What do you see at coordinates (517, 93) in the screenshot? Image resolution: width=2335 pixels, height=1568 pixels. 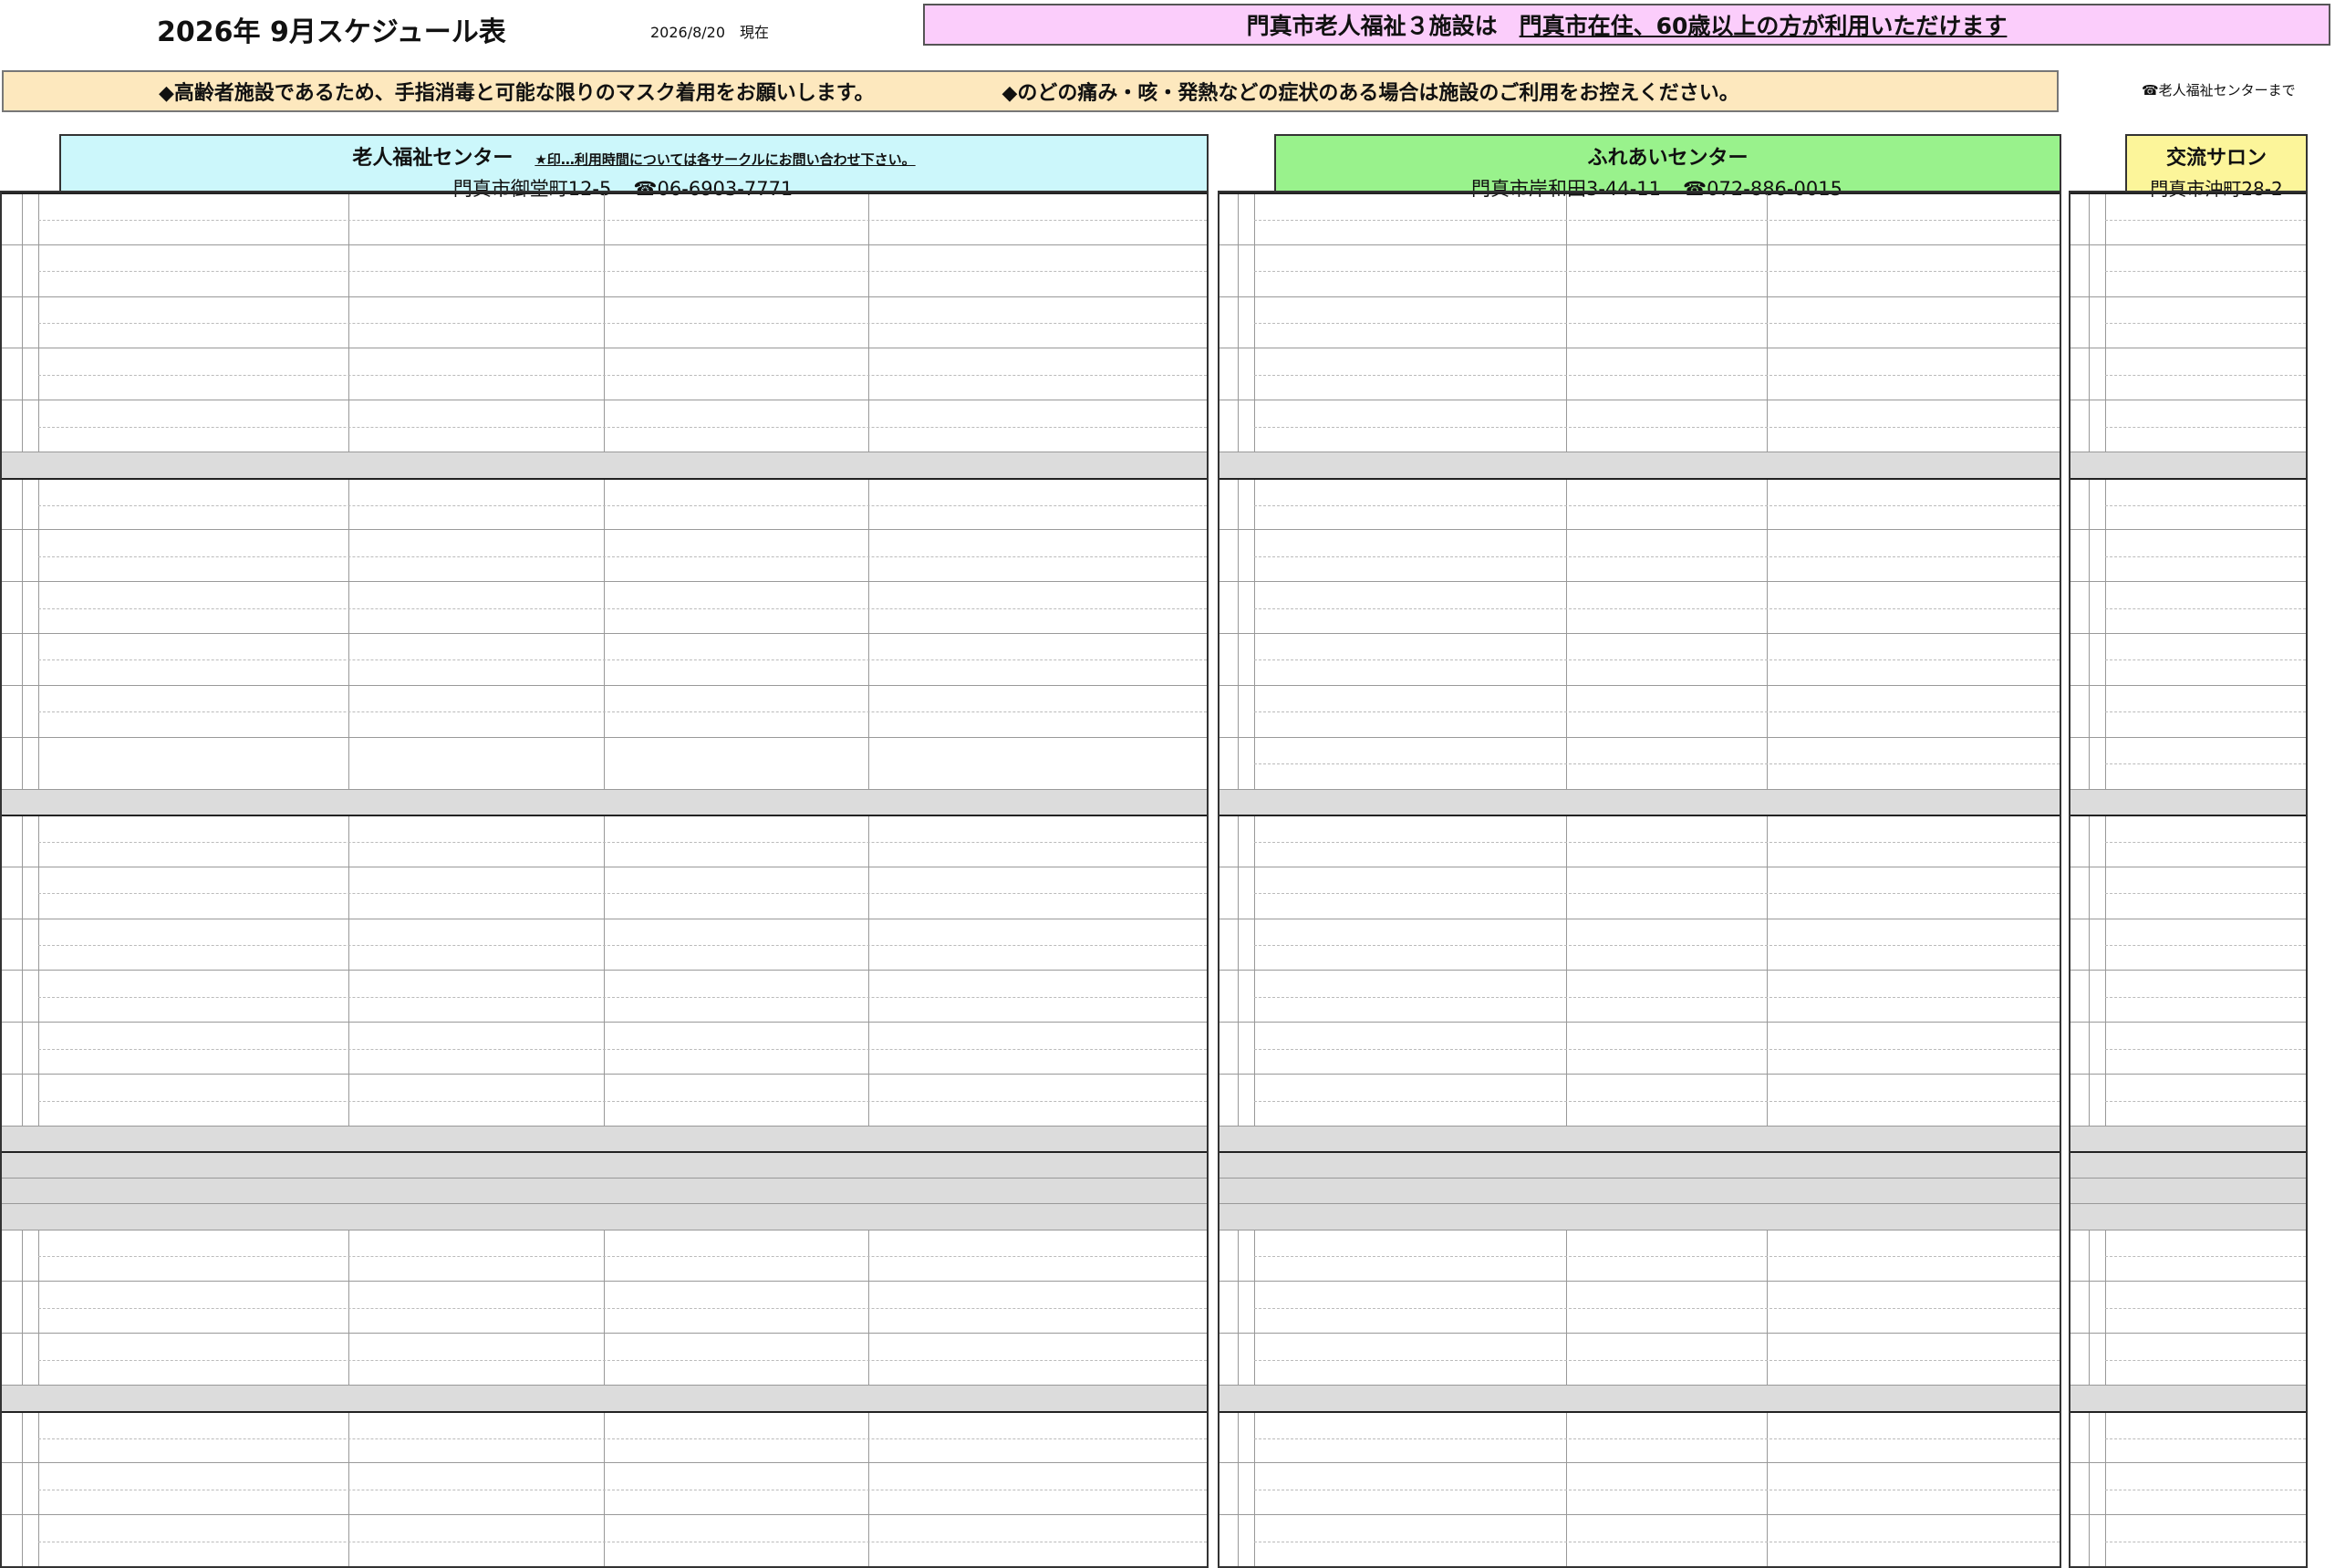 I see `notice-mask: ◆高齢者施設であるため、手指消毒と可能な限りのマスク着用をお願いします。` at bounding box center [517, 93].